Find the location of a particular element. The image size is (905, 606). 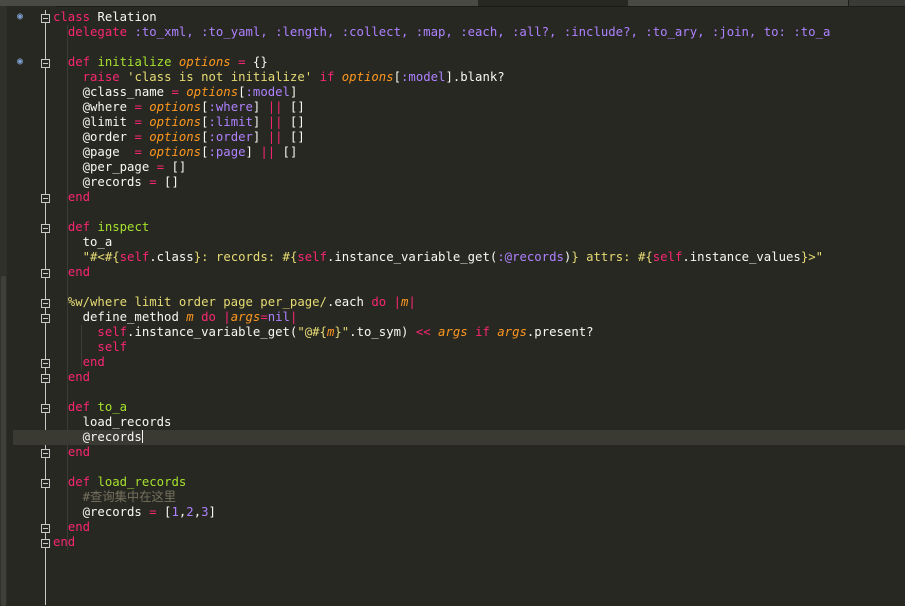

code-line: @limit = options[:limit] || [] is located at coordinates (479, 122).